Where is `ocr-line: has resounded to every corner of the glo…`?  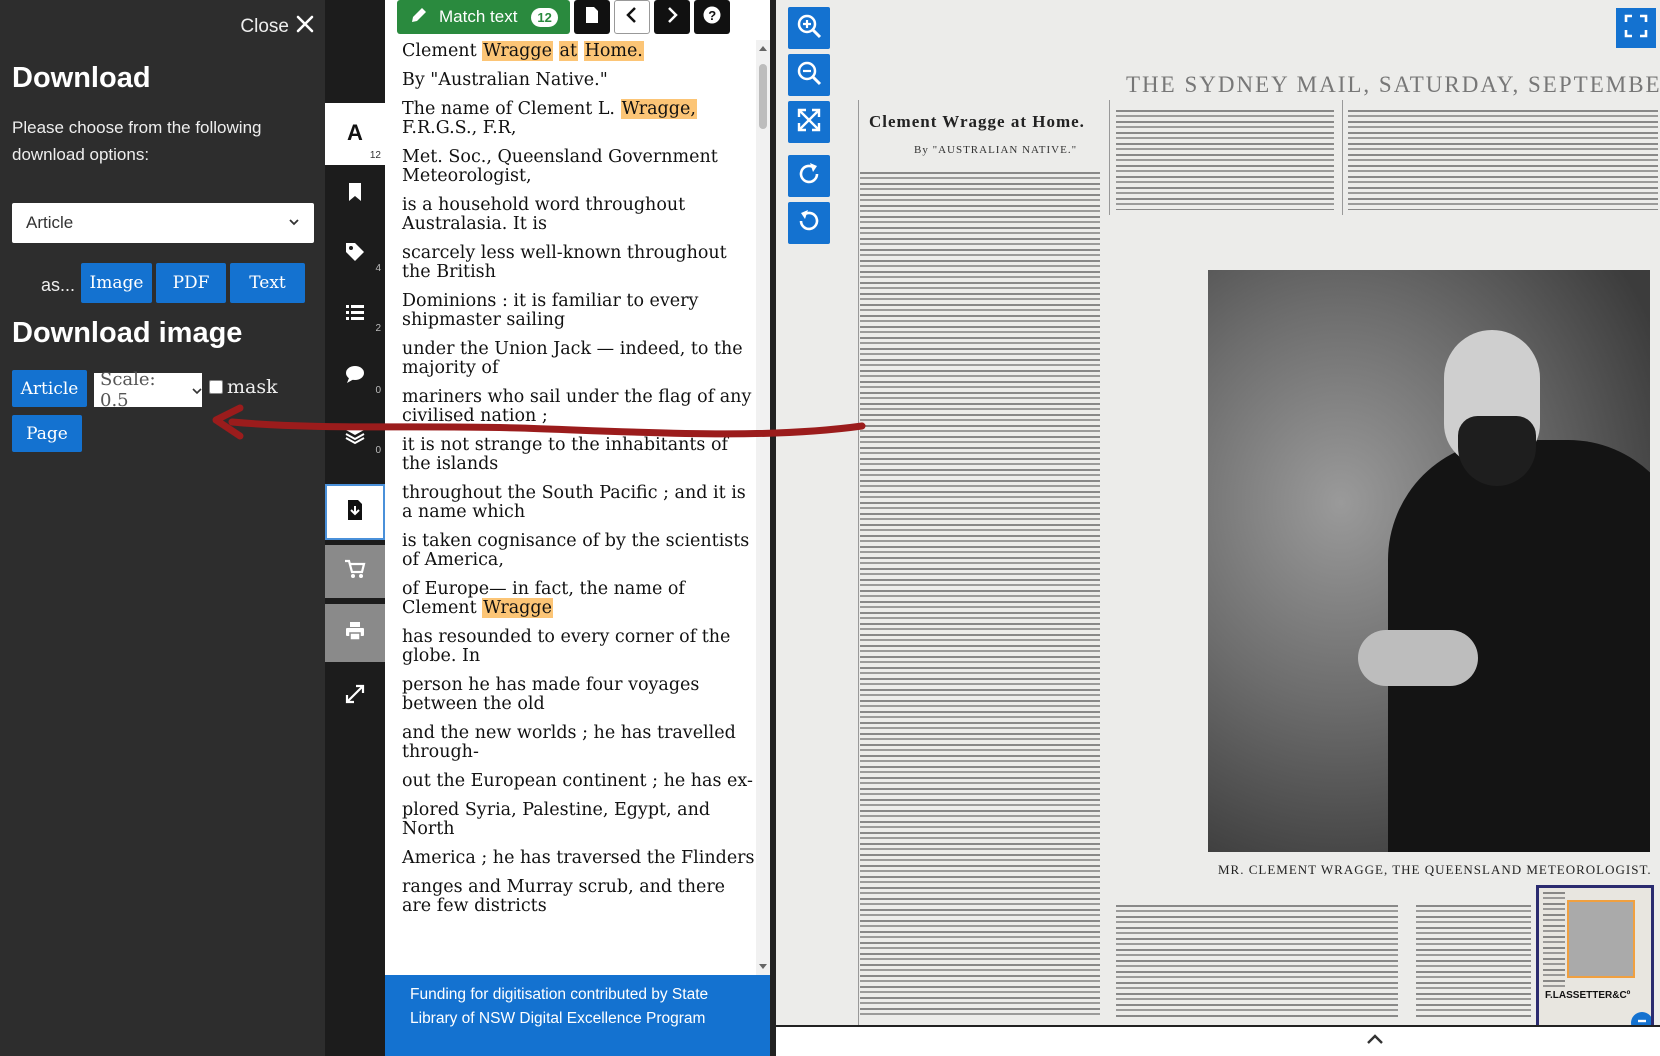 ocr-line: has resounded to every corner of the glo… is located at coordinates (579, 647).